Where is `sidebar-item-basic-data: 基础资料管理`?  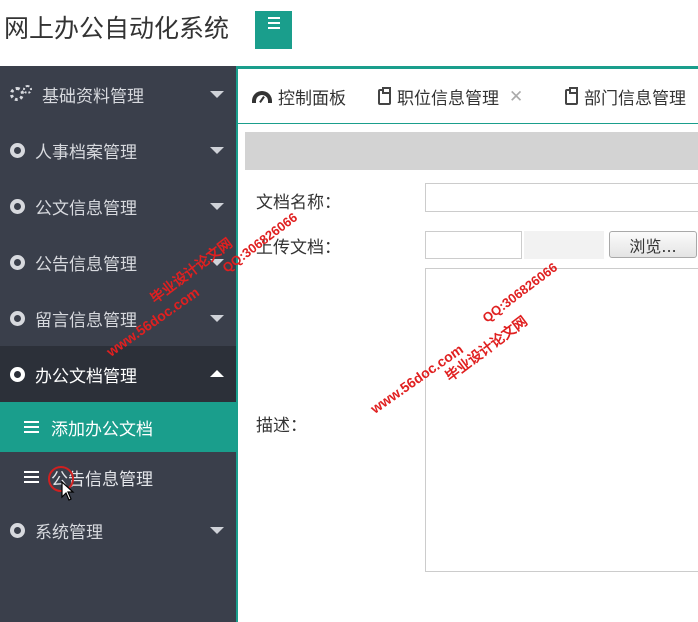
sidebar-item-basic-data: 基础资料管理 is located at coordinates (118, 94).